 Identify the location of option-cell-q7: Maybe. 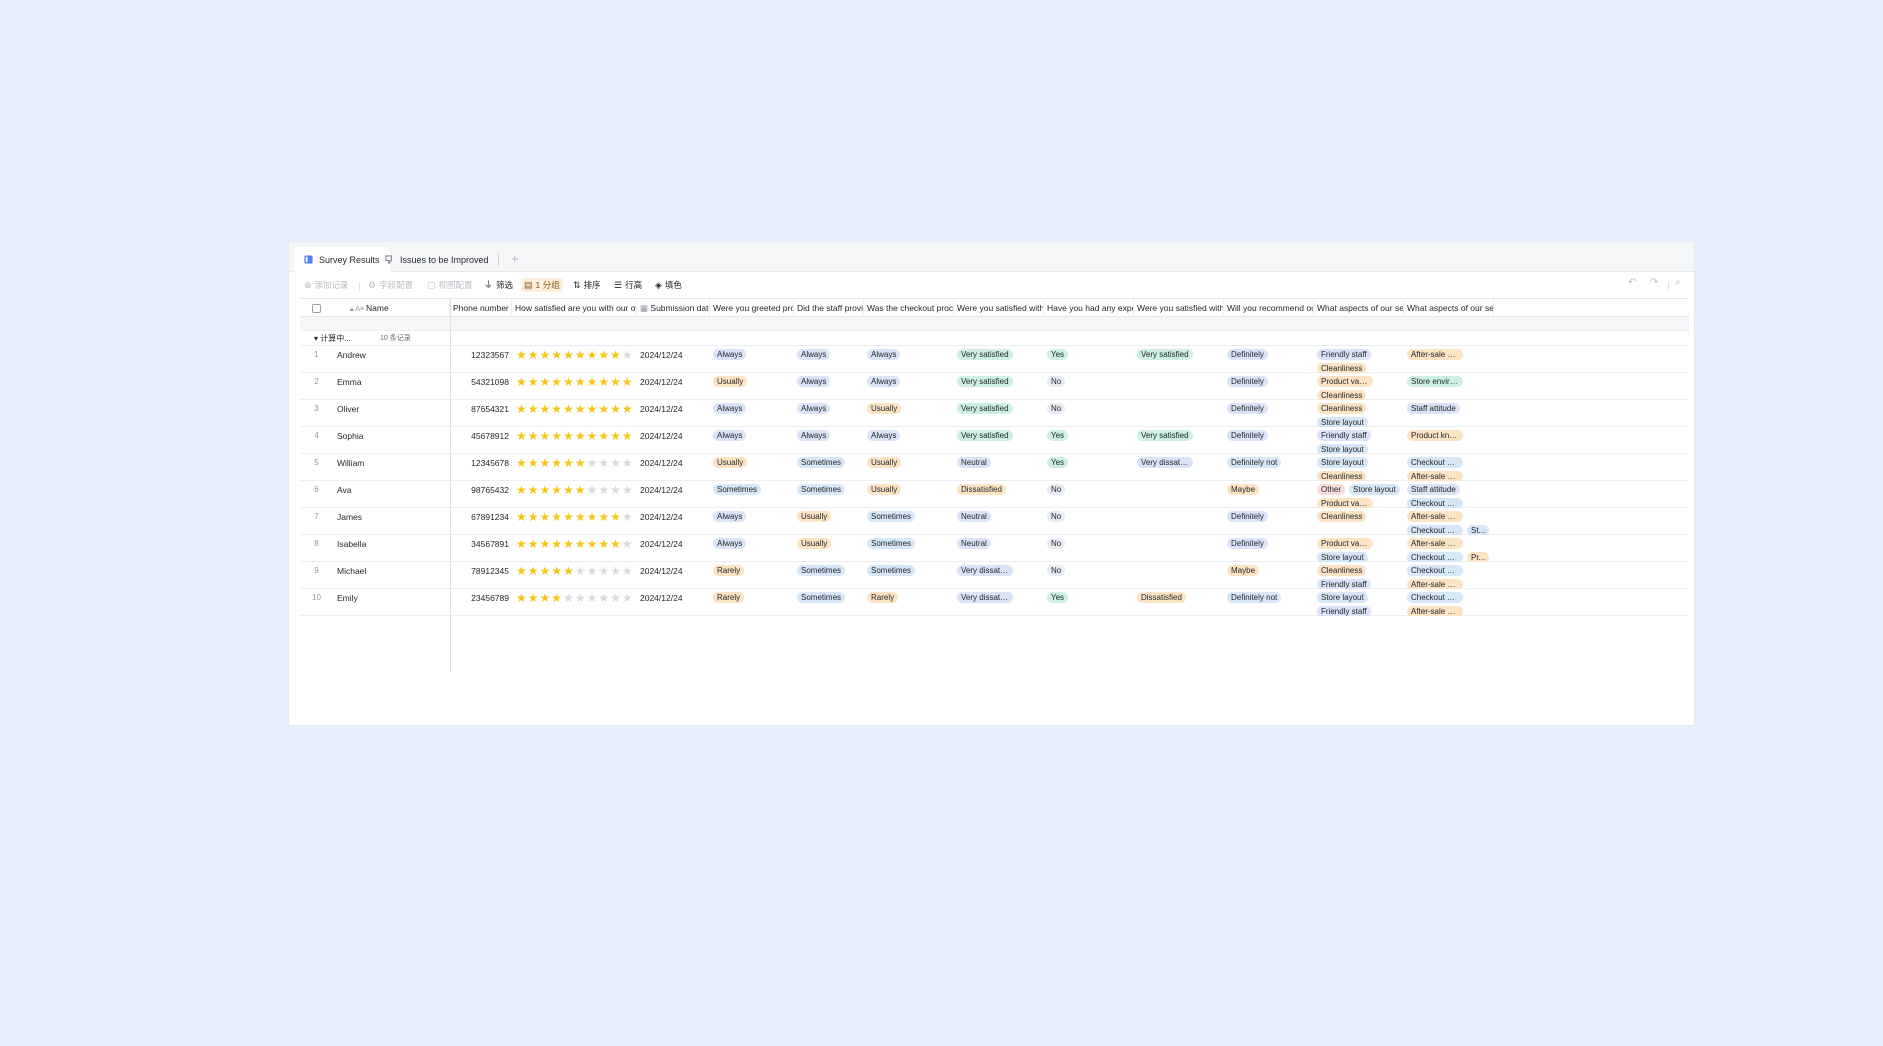
(1269, 494).